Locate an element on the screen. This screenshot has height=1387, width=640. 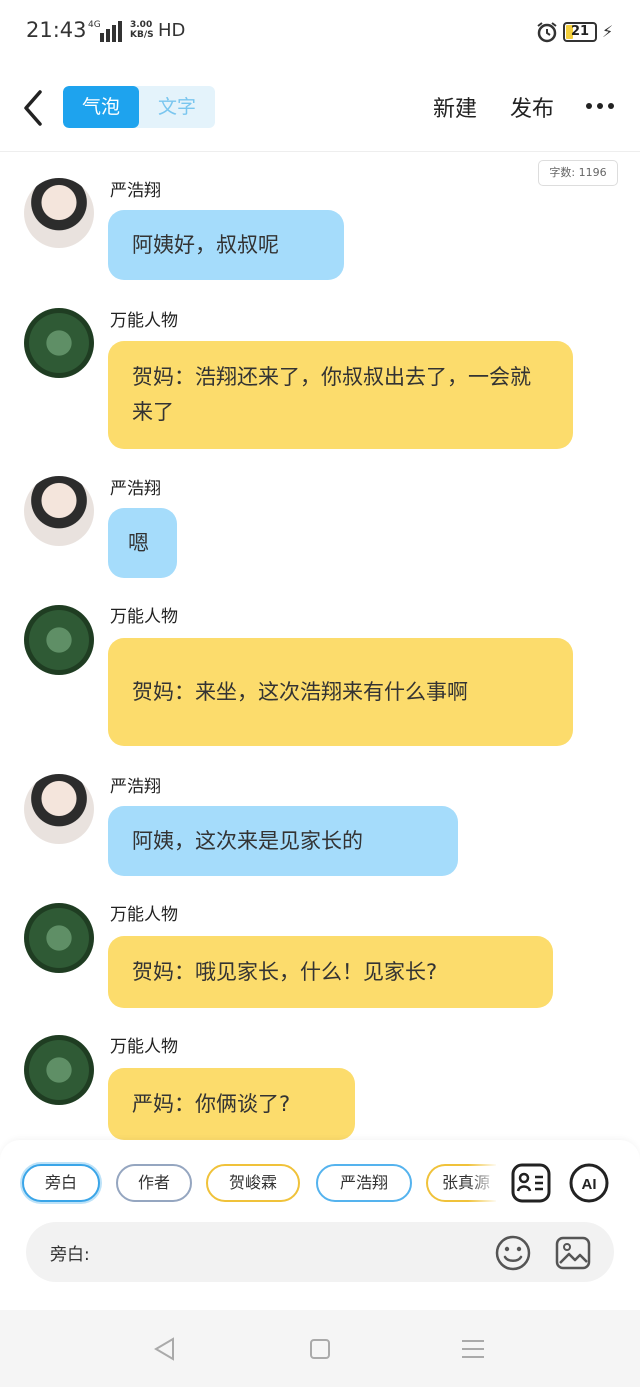
message-bubble: 阿姨好，叔叔呢 is located at coordinates (226, 245).